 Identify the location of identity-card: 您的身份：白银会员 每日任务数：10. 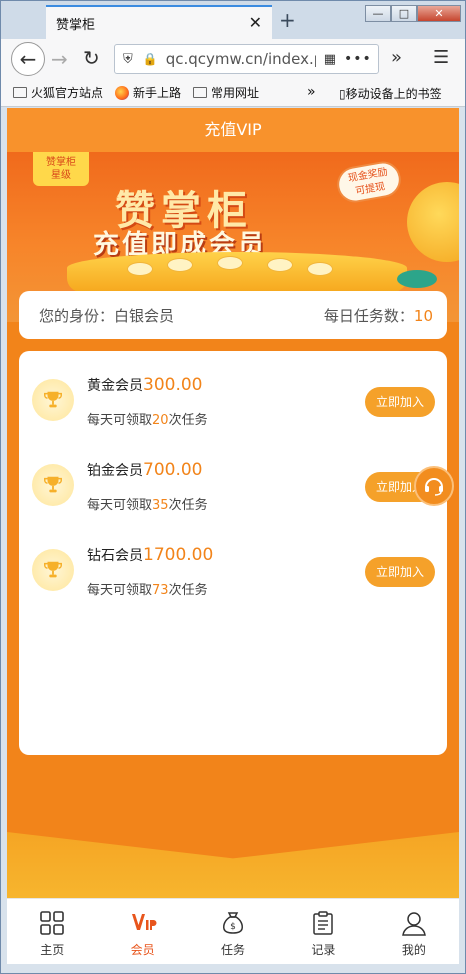
(233, 315).